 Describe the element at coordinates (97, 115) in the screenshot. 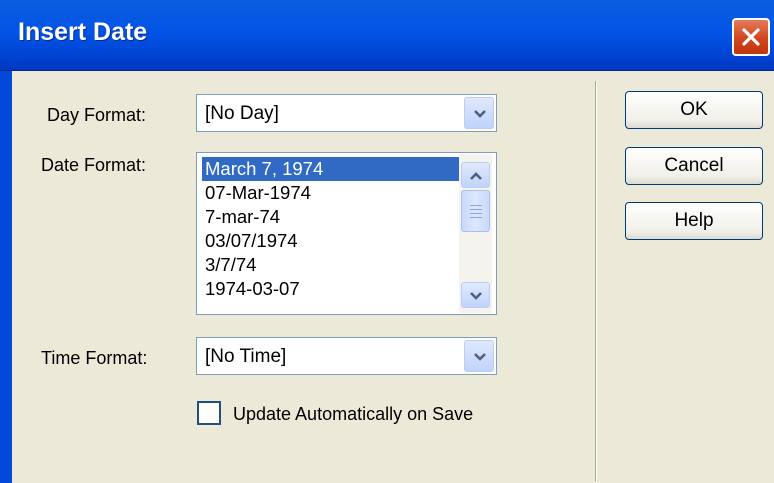

I see `day-format-label: Day Format:` at that location.